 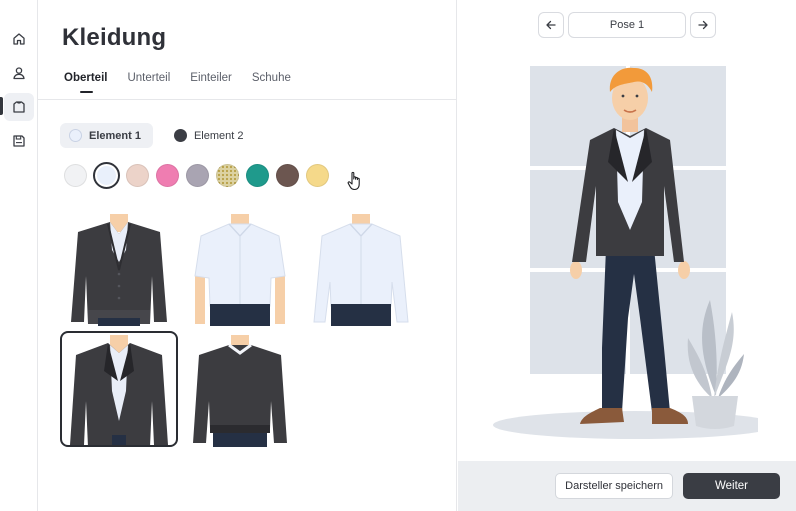 I want to click on swatch-brown, so click(x=287, y=175).